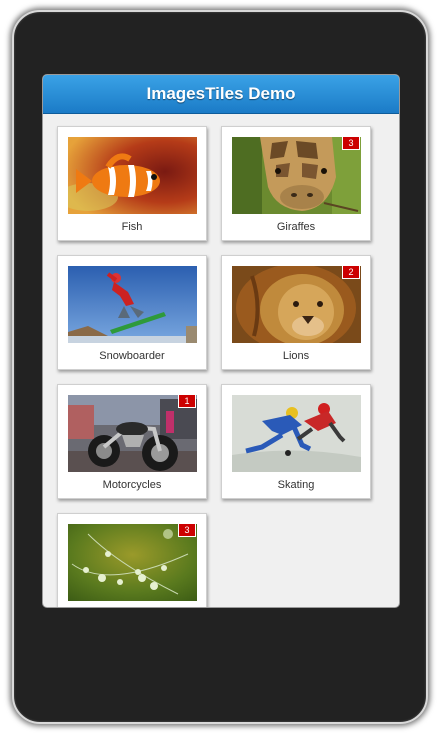  Describe the element at coordinates (296, 485) in the screenshot. I see `tile-label: Skating` at that location.